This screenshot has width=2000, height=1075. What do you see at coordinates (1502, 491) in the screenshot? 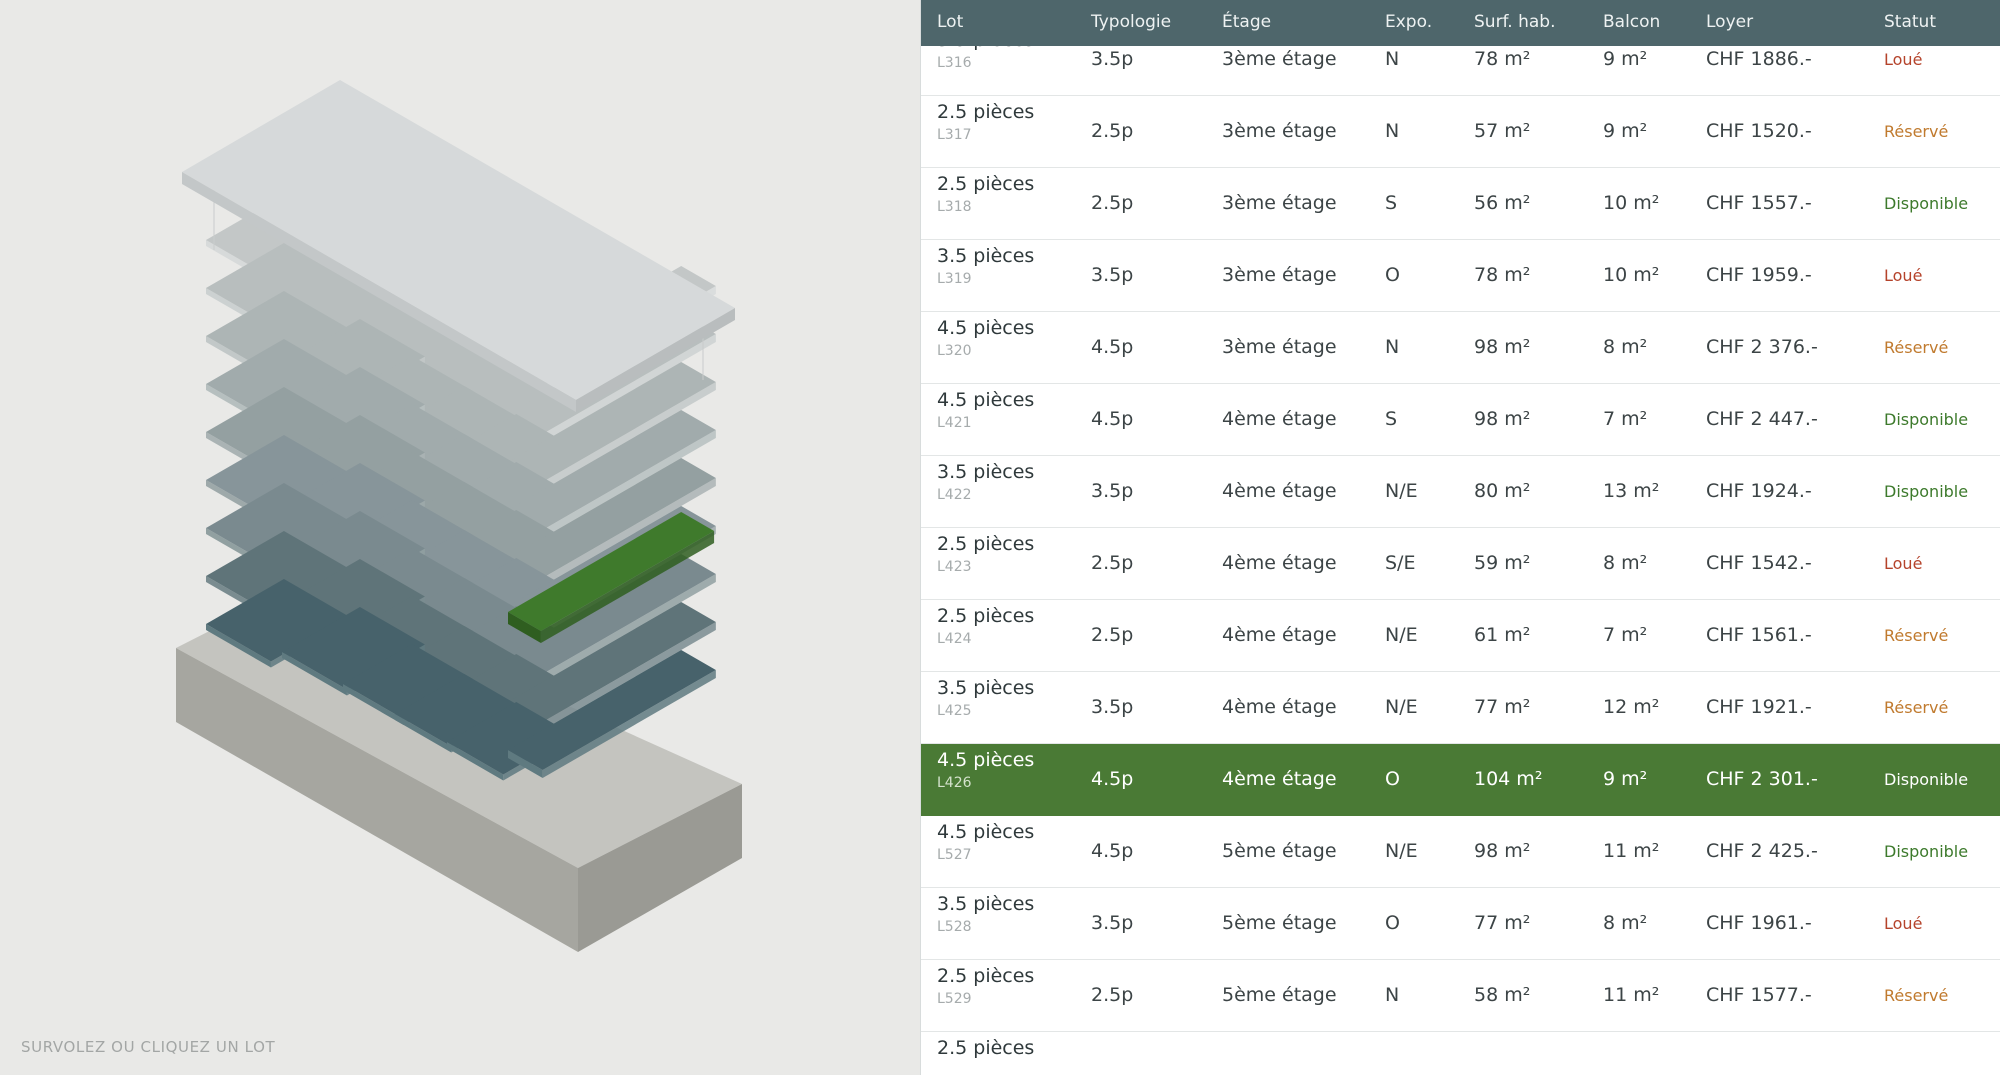
I see `lot-surface: 80 m²` at bounding box center [1502, 491].